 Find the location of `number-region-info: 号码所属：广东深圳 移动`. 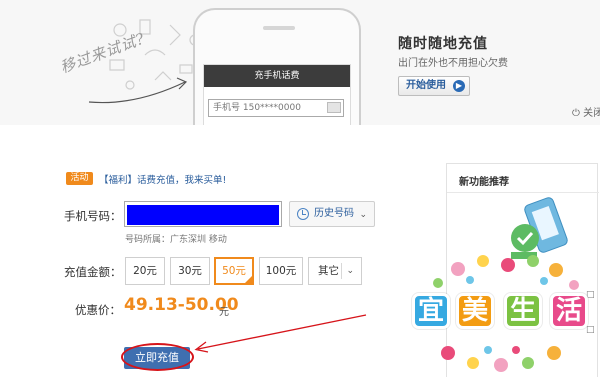

number-region-info: 号码所属：广东深圳 移动 is located at coordinates (176, 240).